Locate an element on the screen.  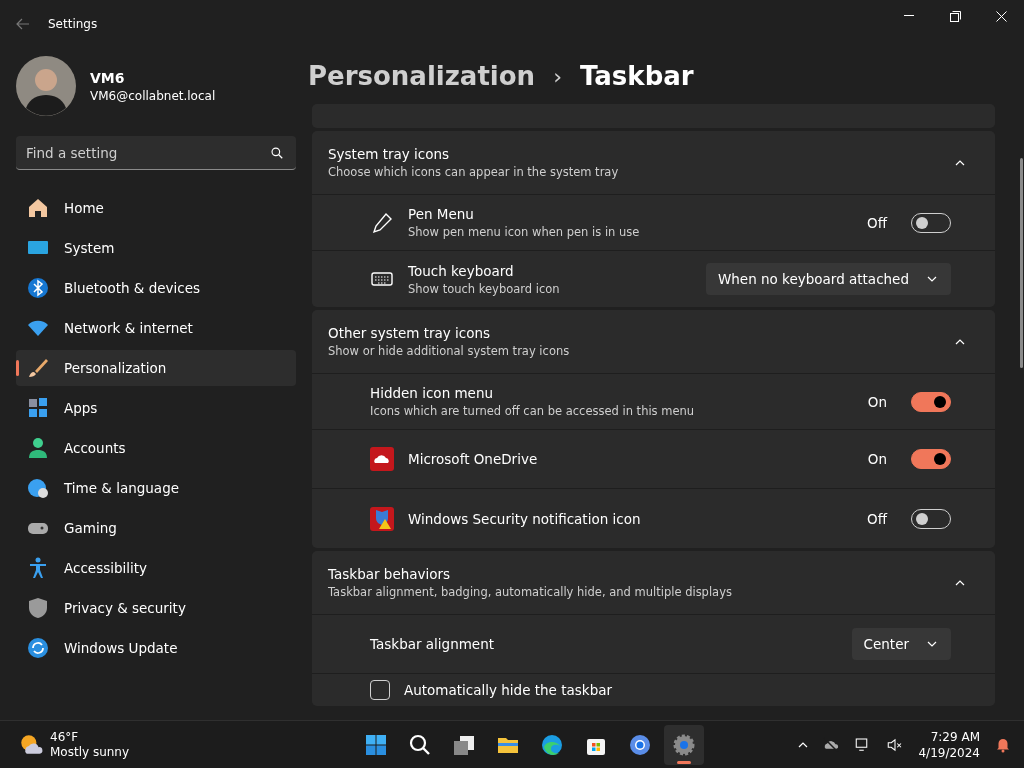
clock-date: 4/19/2024 is located at coordinates (949, 752).